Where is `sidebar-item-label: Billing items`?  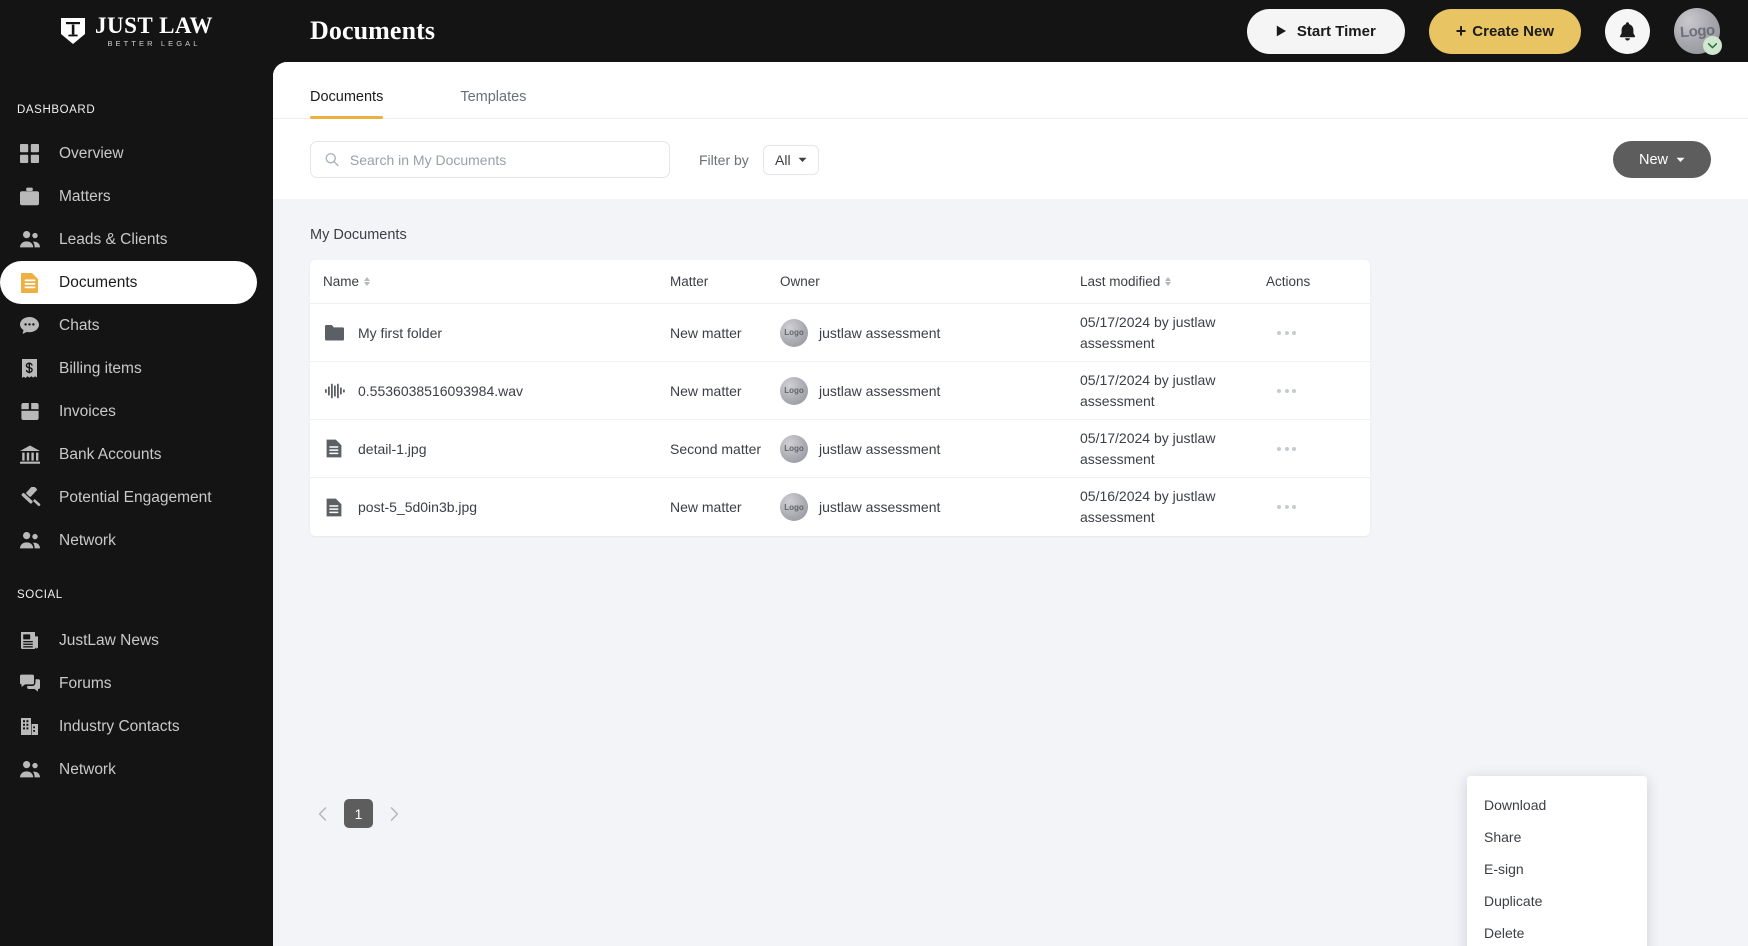 sidebar-item-label: Billing items is located at coordinates (100, 368).